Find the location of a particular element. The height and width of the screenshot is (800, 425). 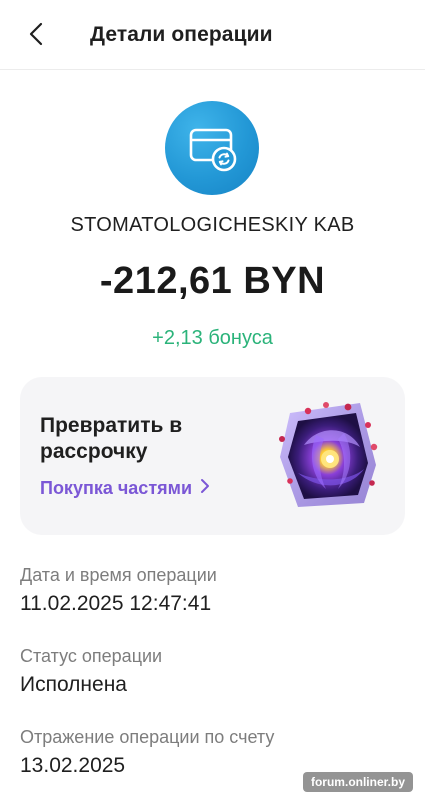

detail-value-datetime: 11.02.2025 12:47:41 is located at coordinates (116, 603).